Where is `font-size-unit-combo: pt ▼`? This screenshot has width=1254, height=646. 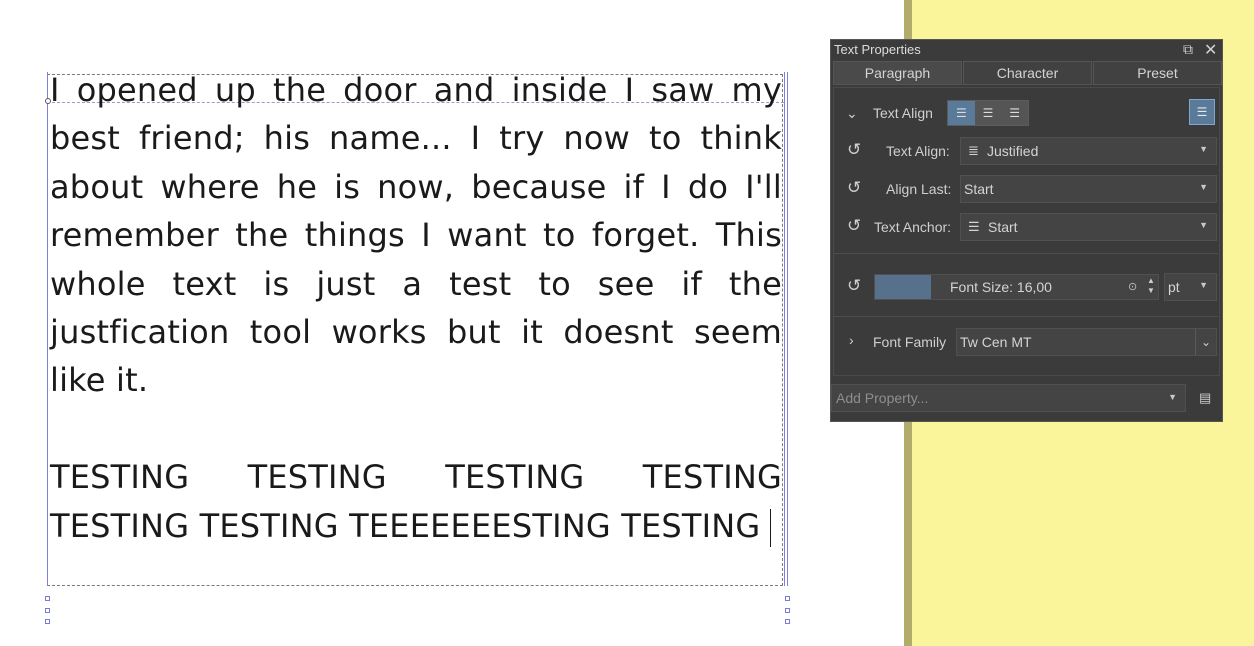
font-size-unit-combo: pt ▼ is located at coordinates (1190, 287).